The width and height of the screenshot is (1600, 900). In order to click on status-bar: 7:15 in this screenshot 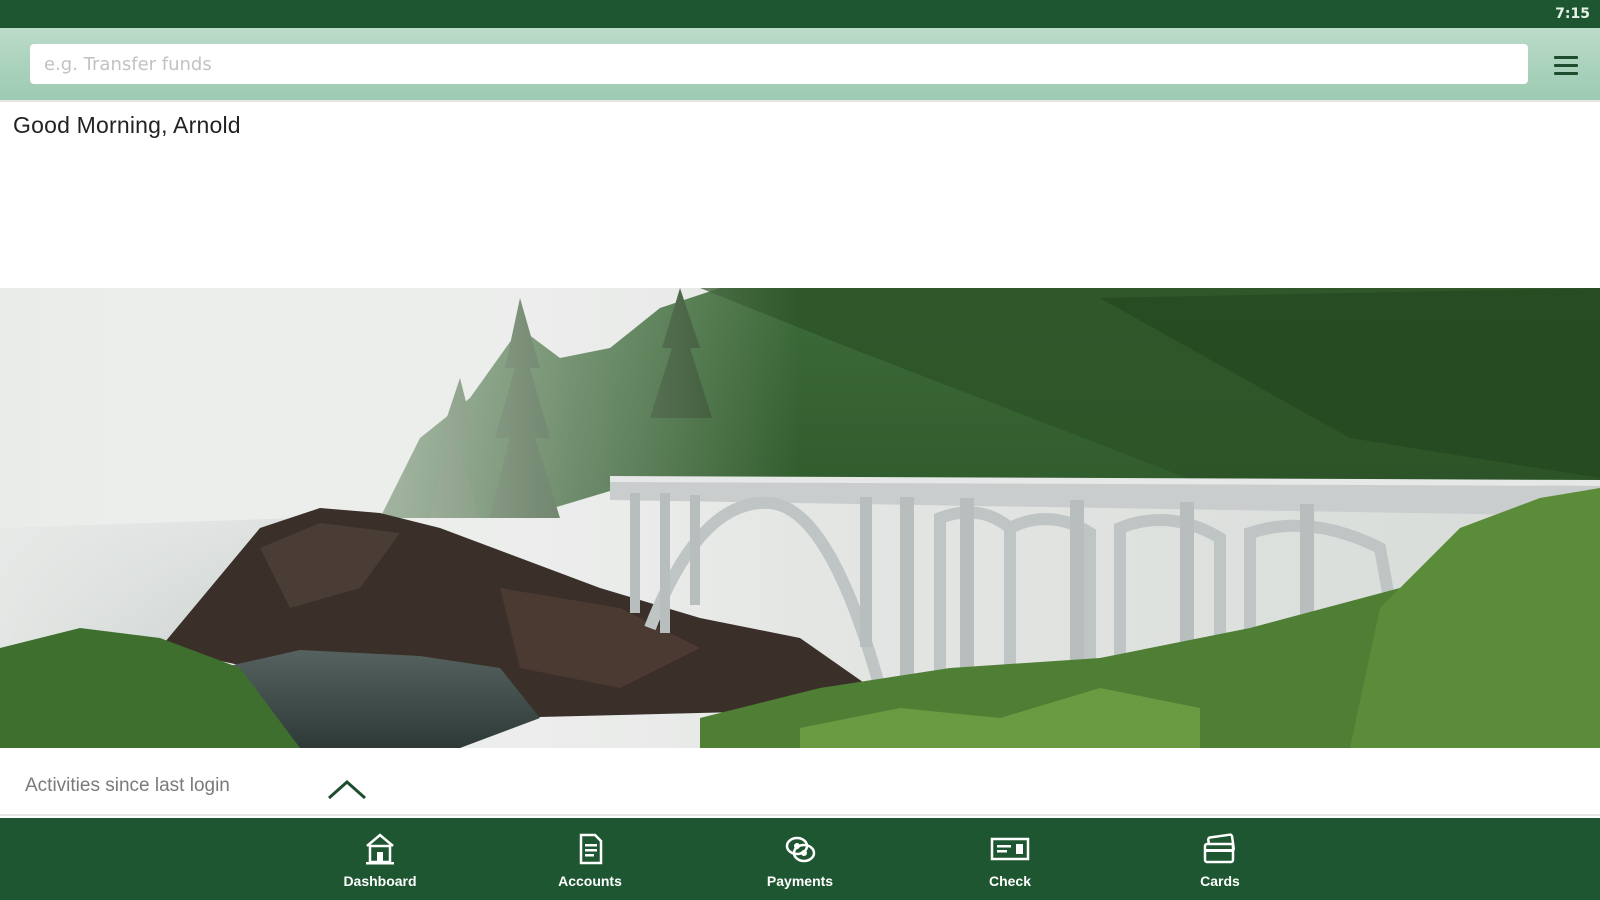, I will do `click(800, 14)`.